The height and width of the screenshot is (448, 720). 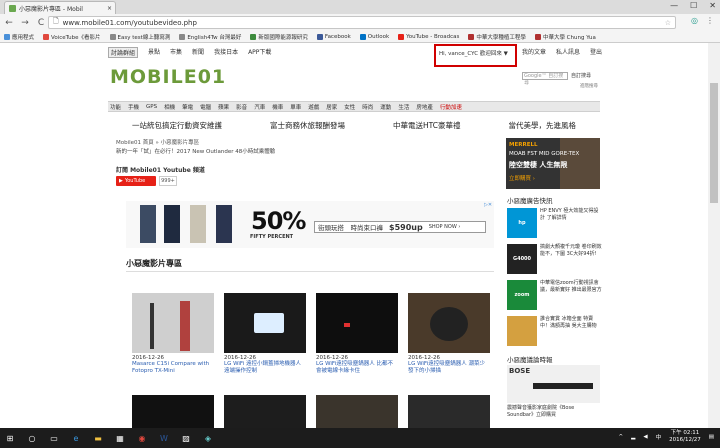 What do you see at coordinates (151, 107) in the screenshot?
I see `category-item: GPS` at bounding box center [151, 107].